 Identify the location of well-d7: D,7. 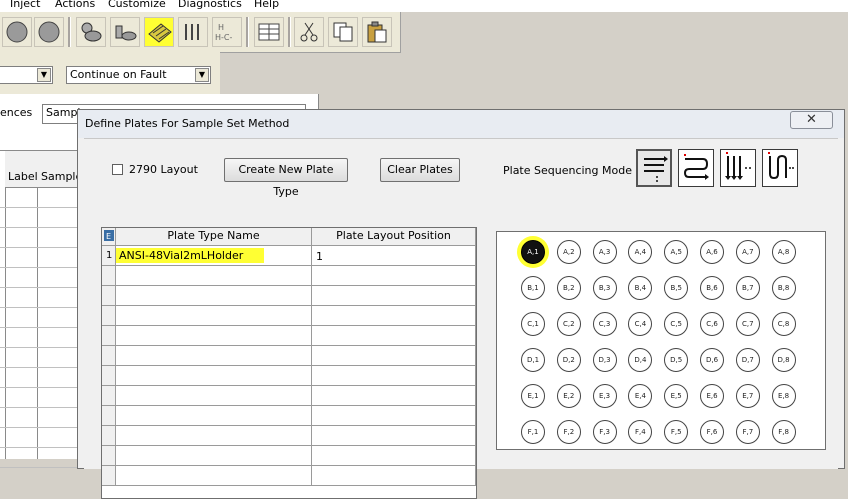
(747, 360).